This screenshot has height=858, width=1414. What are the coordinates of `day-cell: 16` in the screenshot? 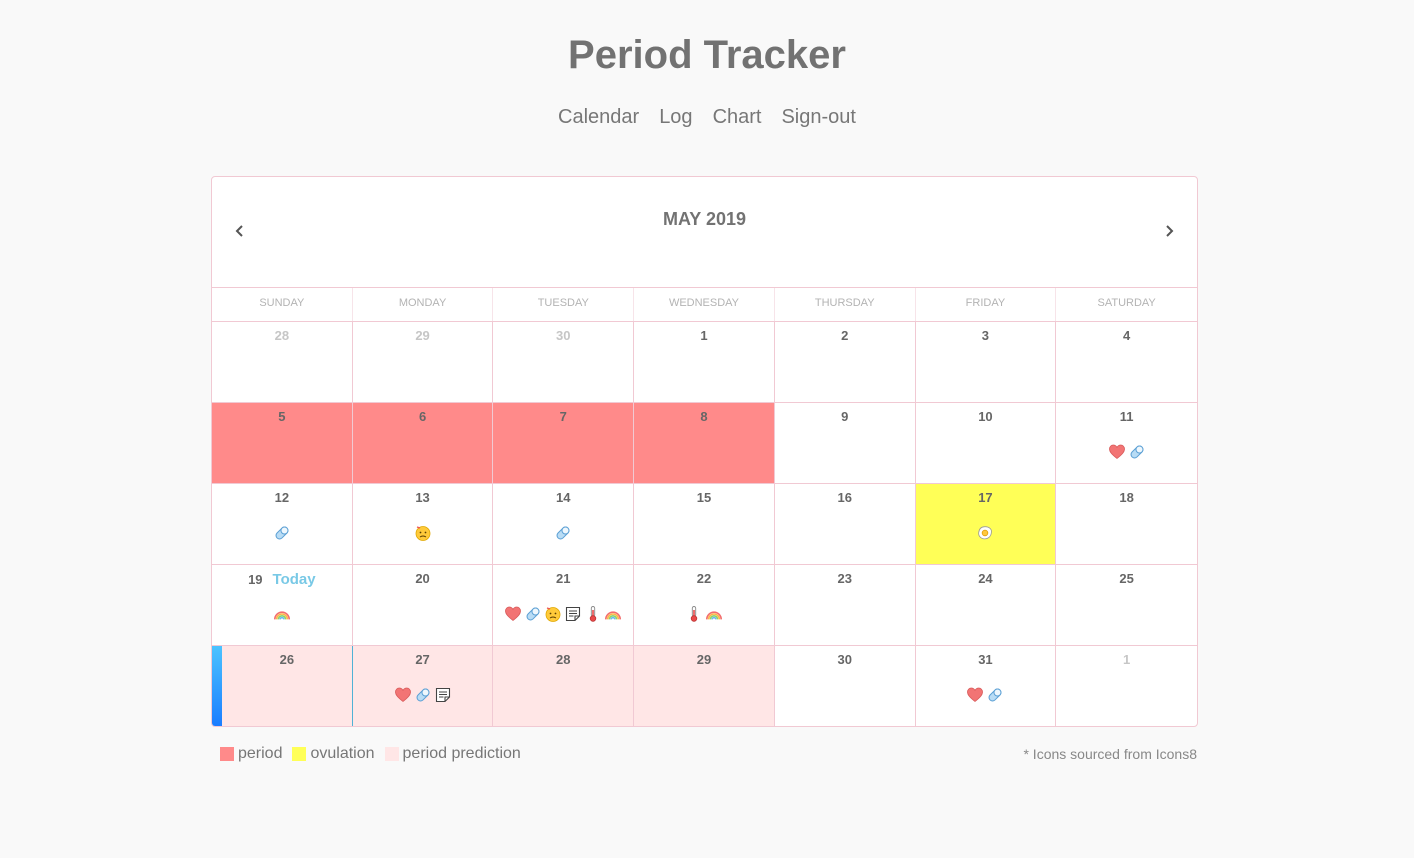 It's located at (845, 524).